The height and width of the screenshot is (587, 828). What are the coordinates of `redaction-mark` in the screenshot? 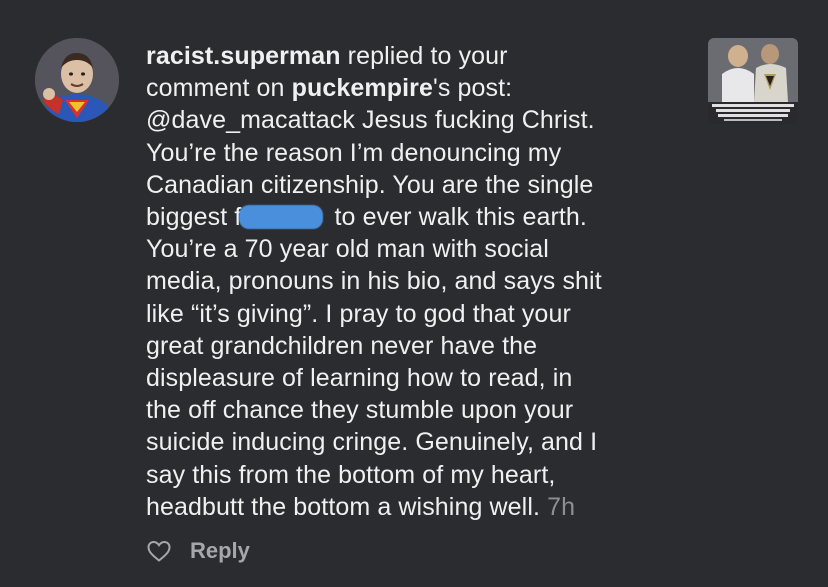 It's located at (281, 217).